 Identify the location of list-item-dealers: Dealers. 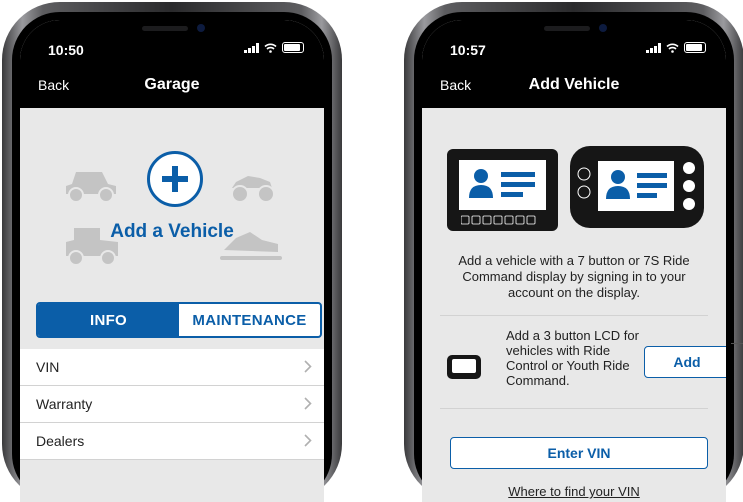
(172, 441).